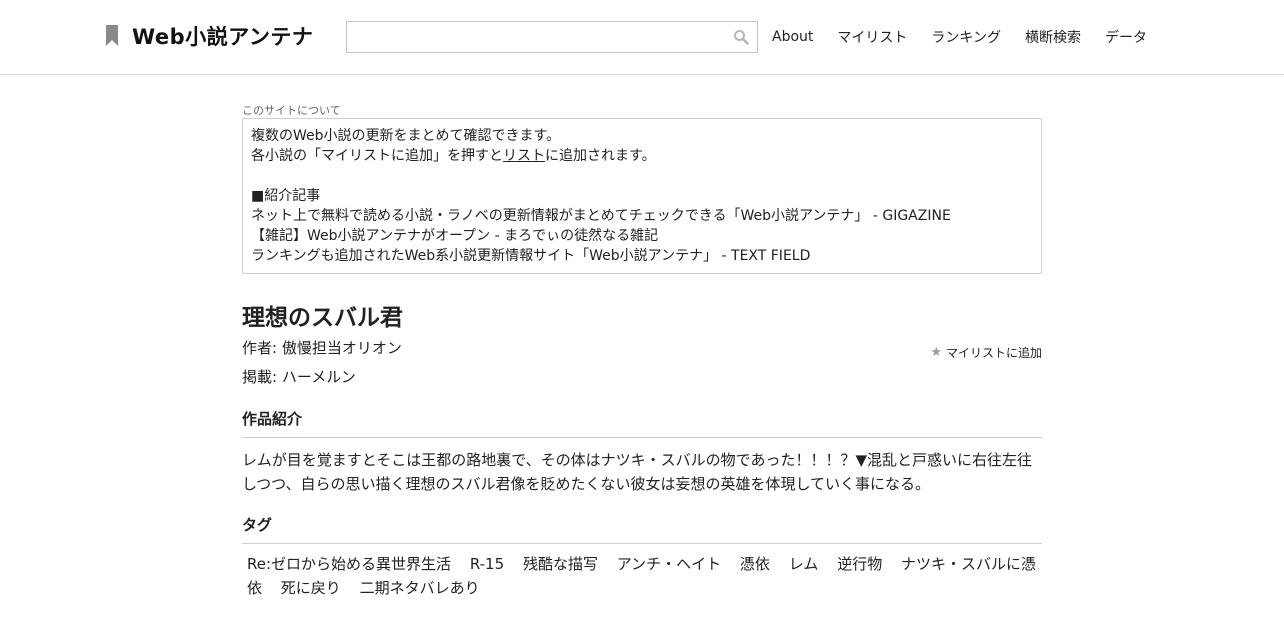 The width and height of the screenshot is (1284, 624). What do you see at coordinates (322, 348) in the screenshot?
I see `novel-author: 作者: 傲慢担当オリオン` at bounding box center [322, 348].